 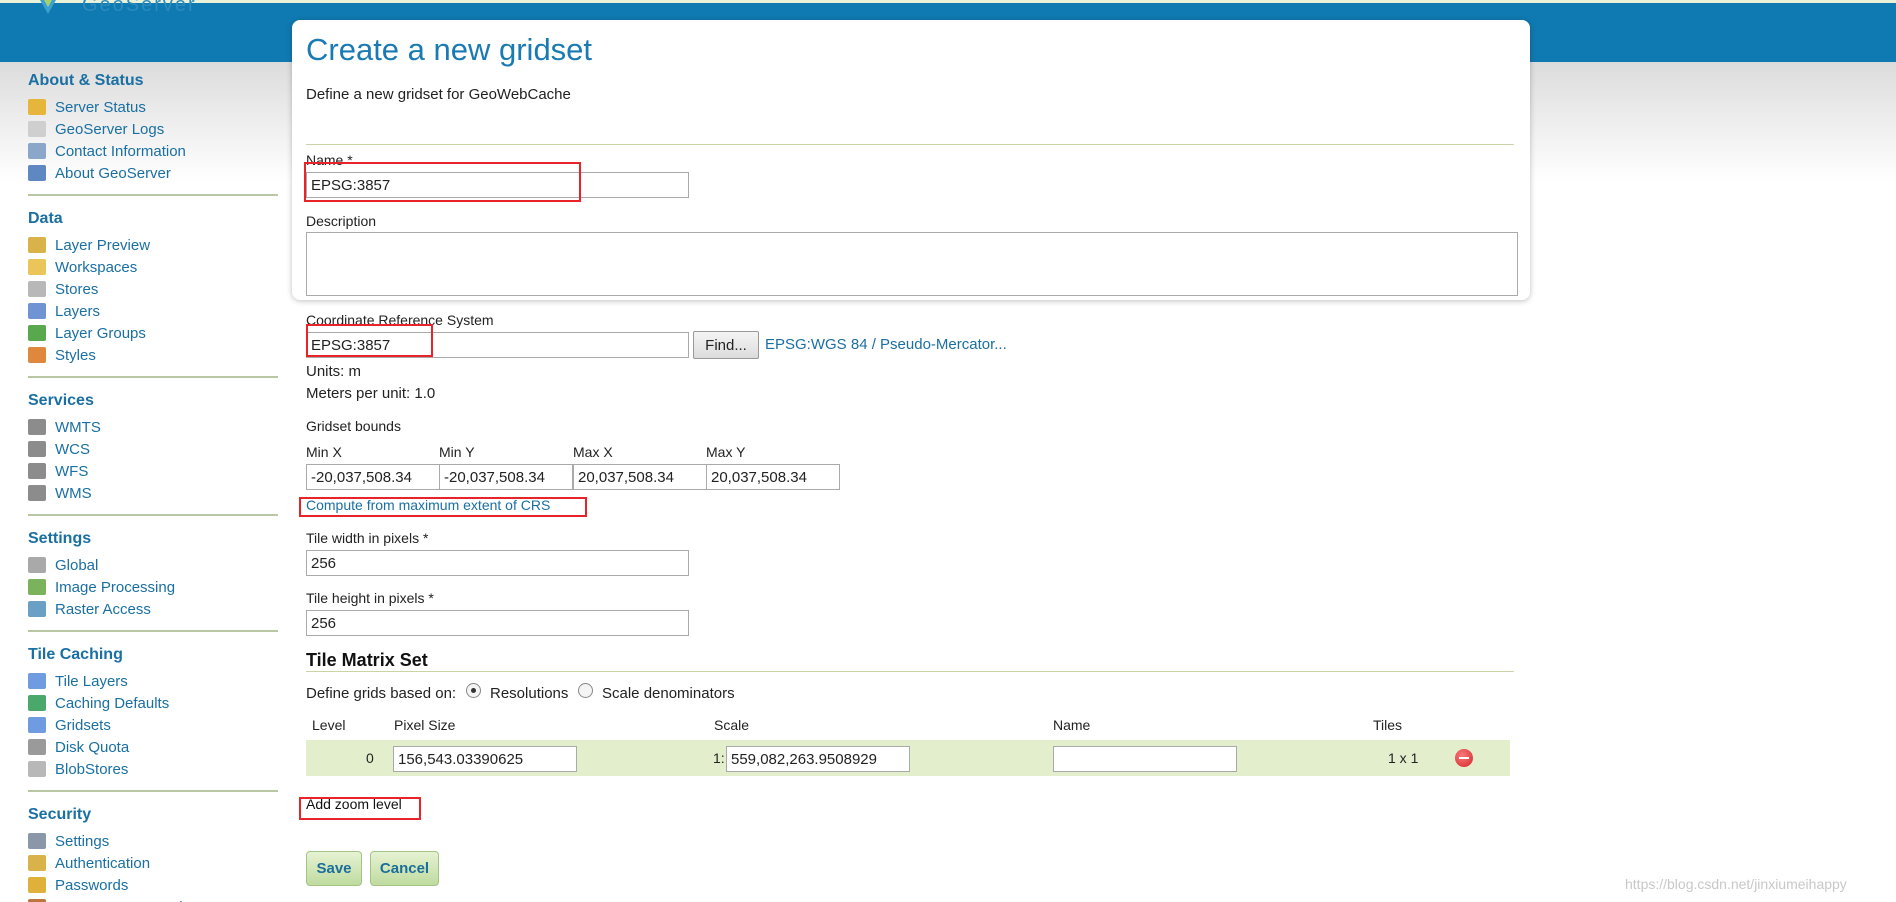 What do you see at coordinates (912, 264) in the screenshot?
I see `description-textarea` at bounding box center [912, 264].